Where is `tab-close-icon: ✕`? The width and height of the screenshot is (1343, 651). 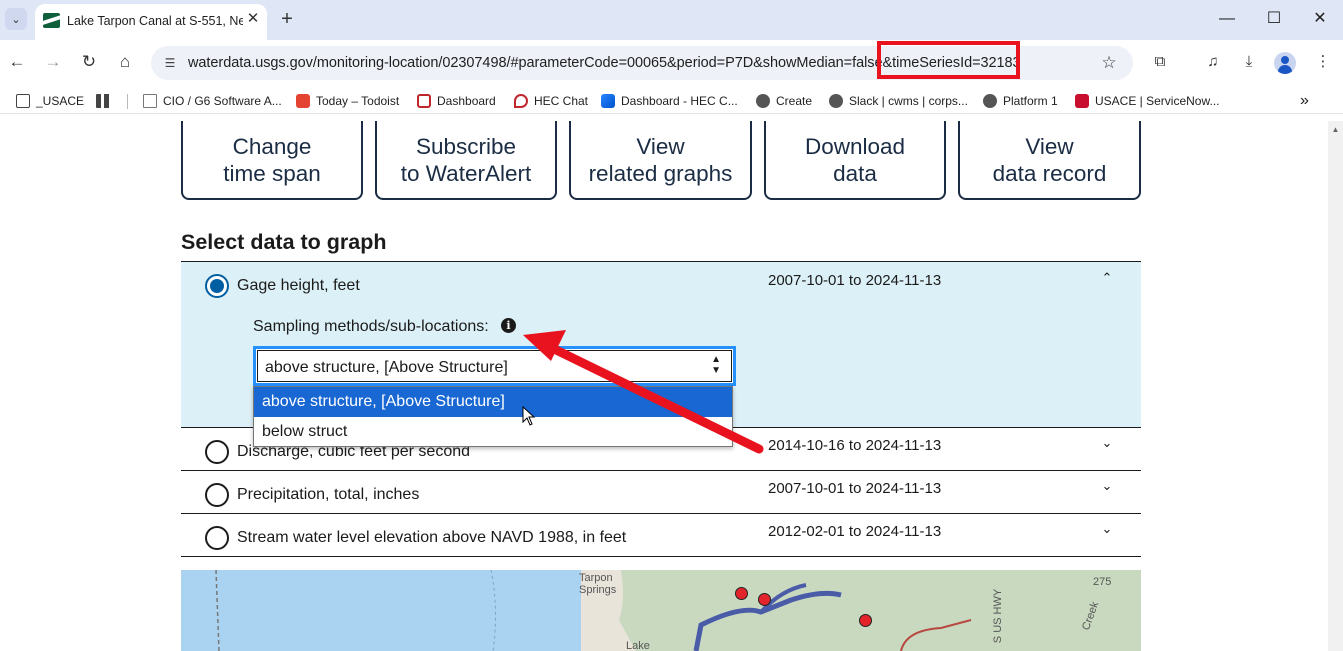
tab-close-icon: ✕ is located at coordinates (253, 19).